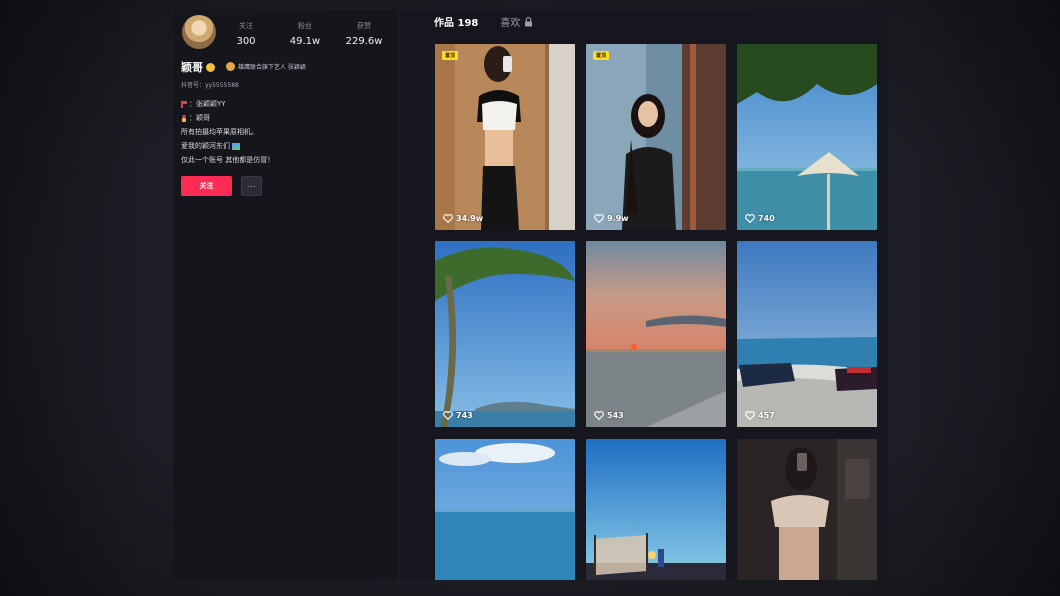 The height and width of the screenshot is (596, 1060). I want to click on lipstick-icon, so click(184, 118).